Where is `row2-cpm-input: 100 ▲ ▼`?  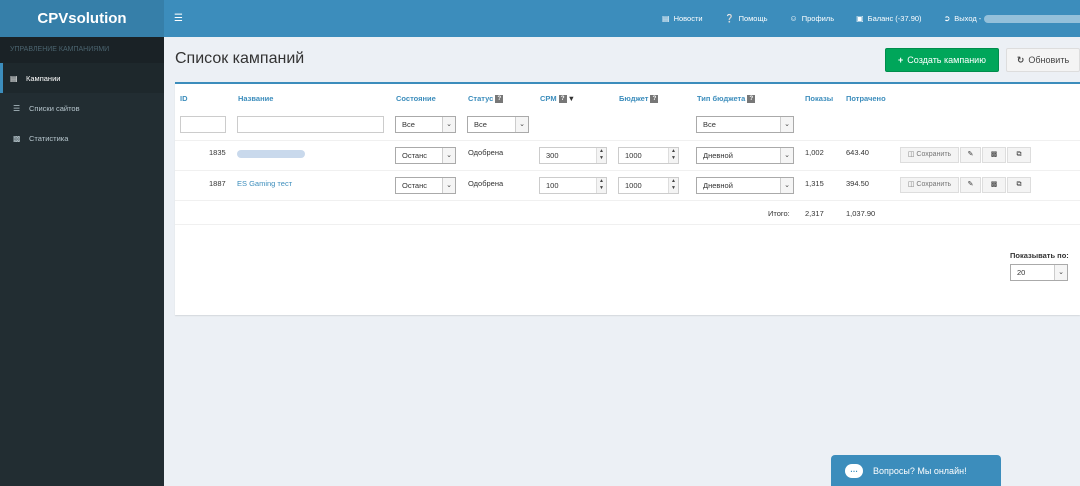
row2-cpm-input: 100 ▲ ▼ is located at coordinates (573, 185).